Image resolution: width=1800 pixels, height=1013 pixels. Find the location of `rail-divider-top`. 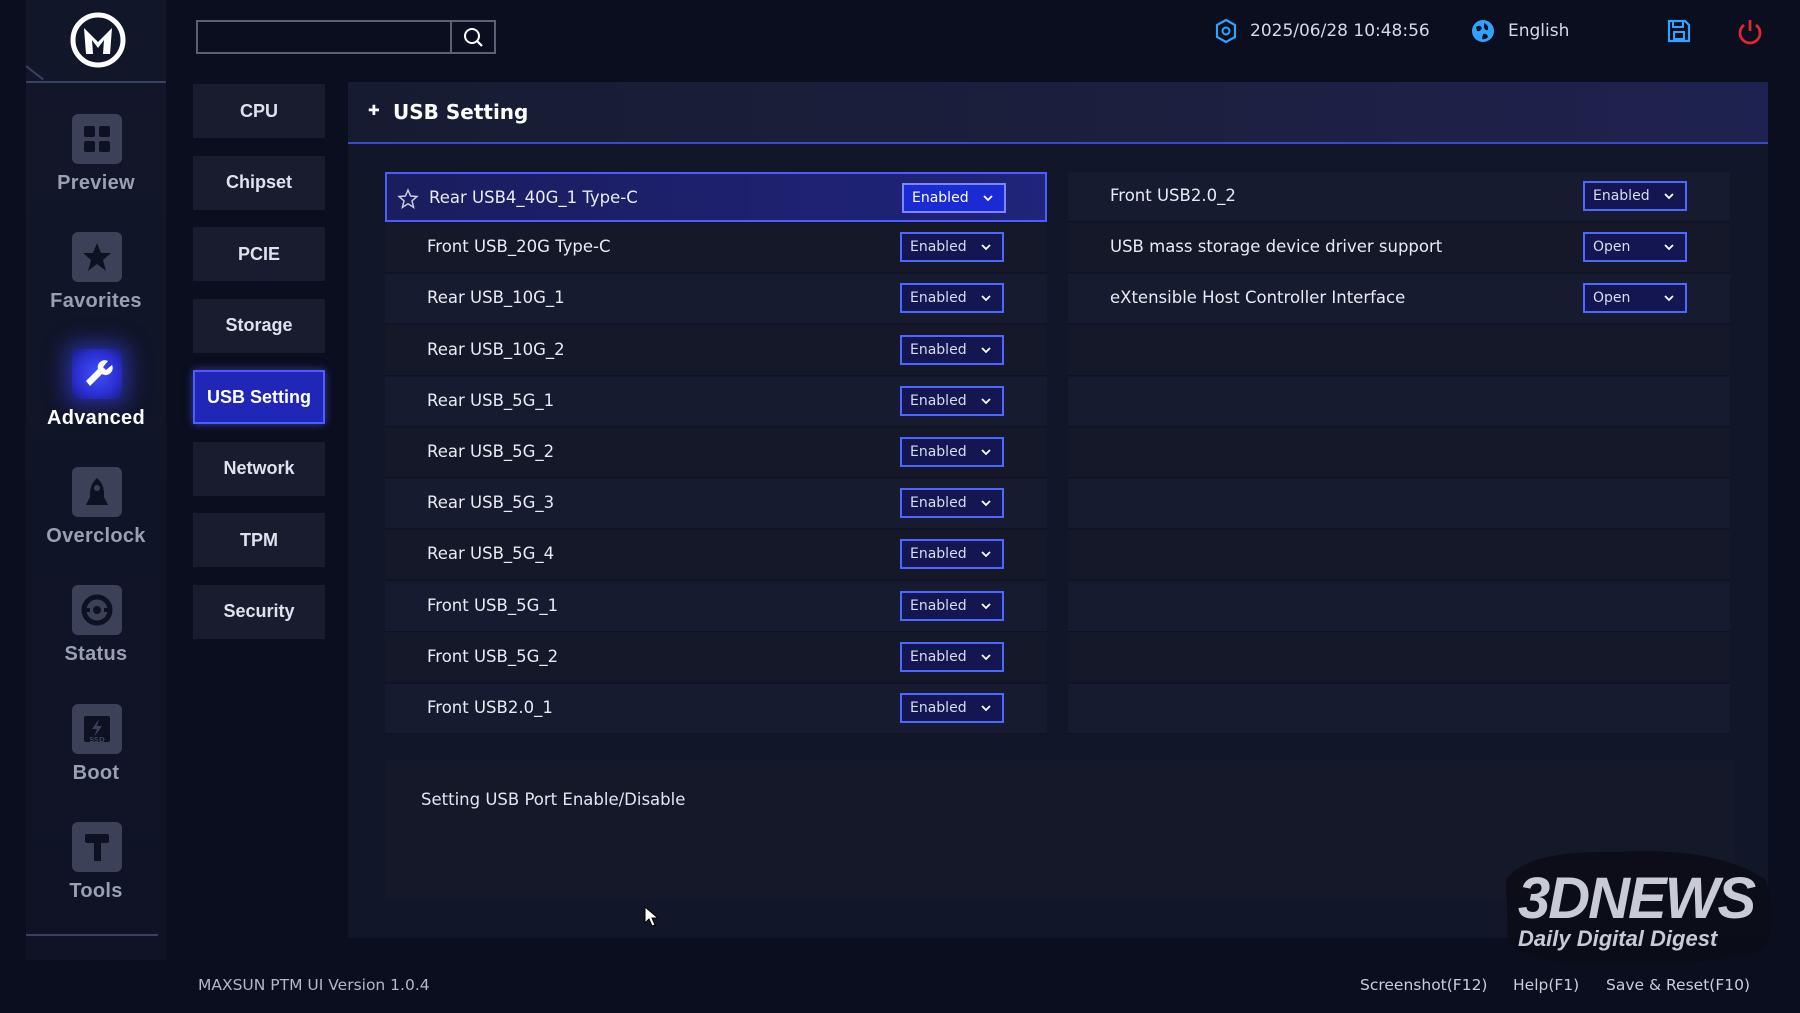

rail-divider-top is located at coordinates (96, 82).